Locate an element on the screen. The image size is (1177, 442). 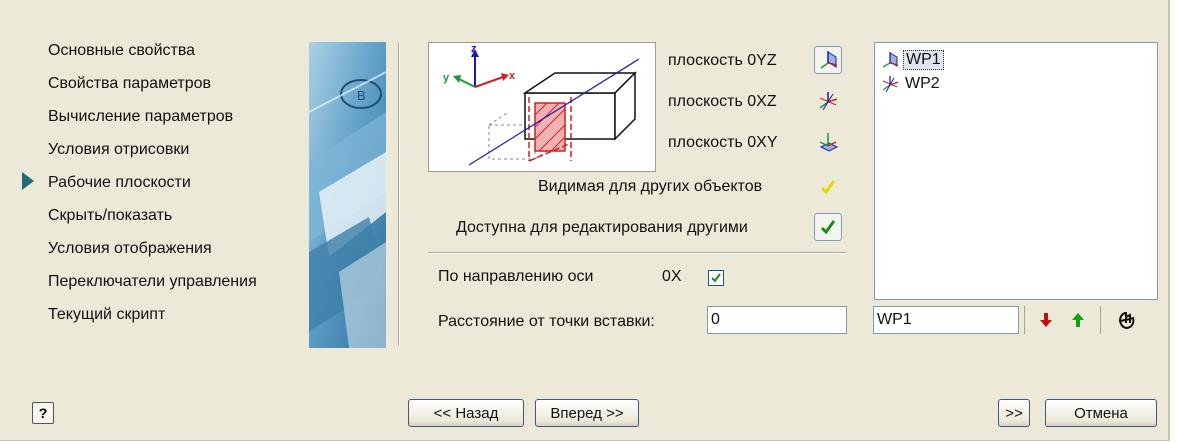
horizontal-separator is located at coordinates (637, 253).